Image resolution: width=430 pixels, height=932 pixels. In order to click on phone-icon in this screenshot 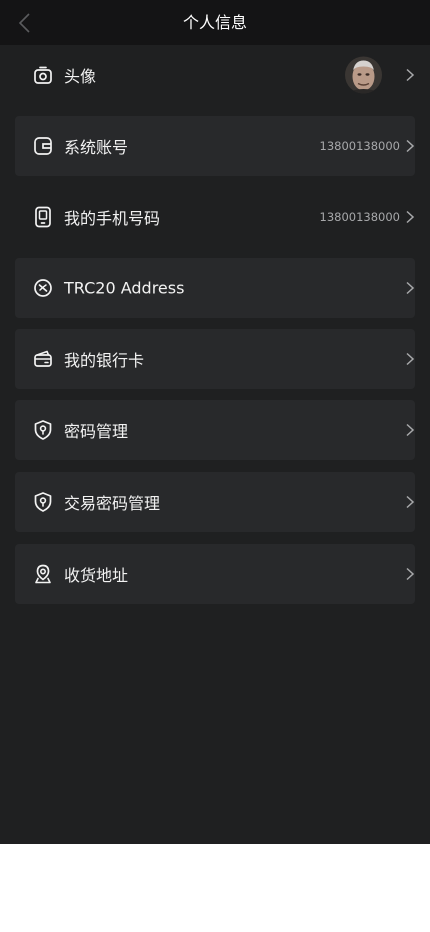, I will do `click(43, 217)`.